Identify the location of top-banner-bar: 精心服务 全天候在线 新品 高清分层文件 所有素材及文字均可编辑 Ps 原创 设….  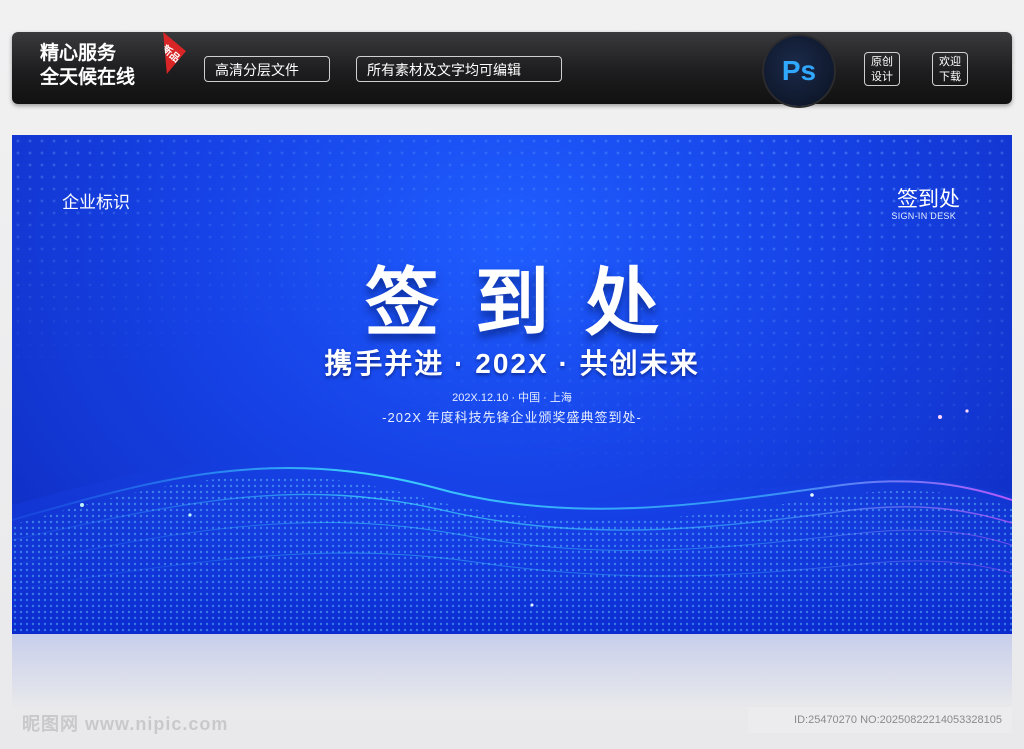
(512, 69).